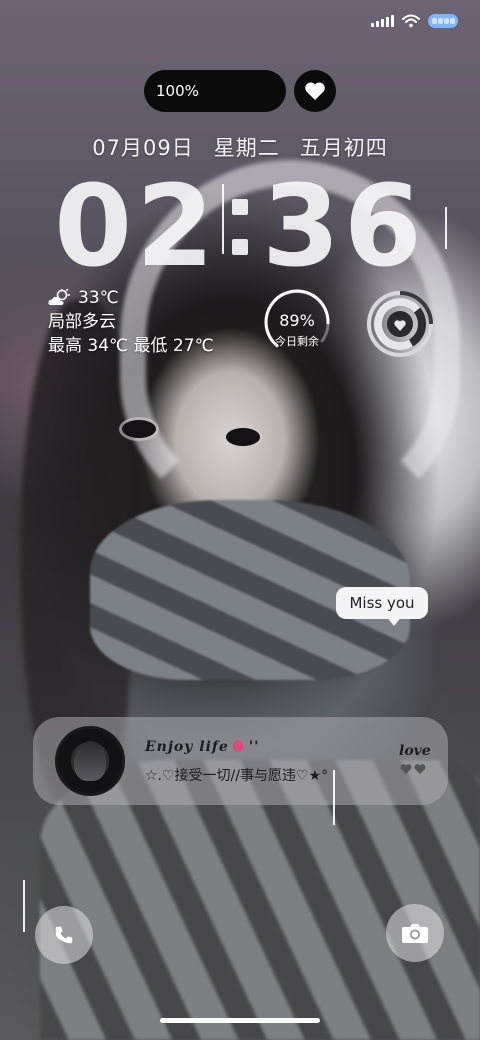  I want to click on camera-icon, so click(415, 933).